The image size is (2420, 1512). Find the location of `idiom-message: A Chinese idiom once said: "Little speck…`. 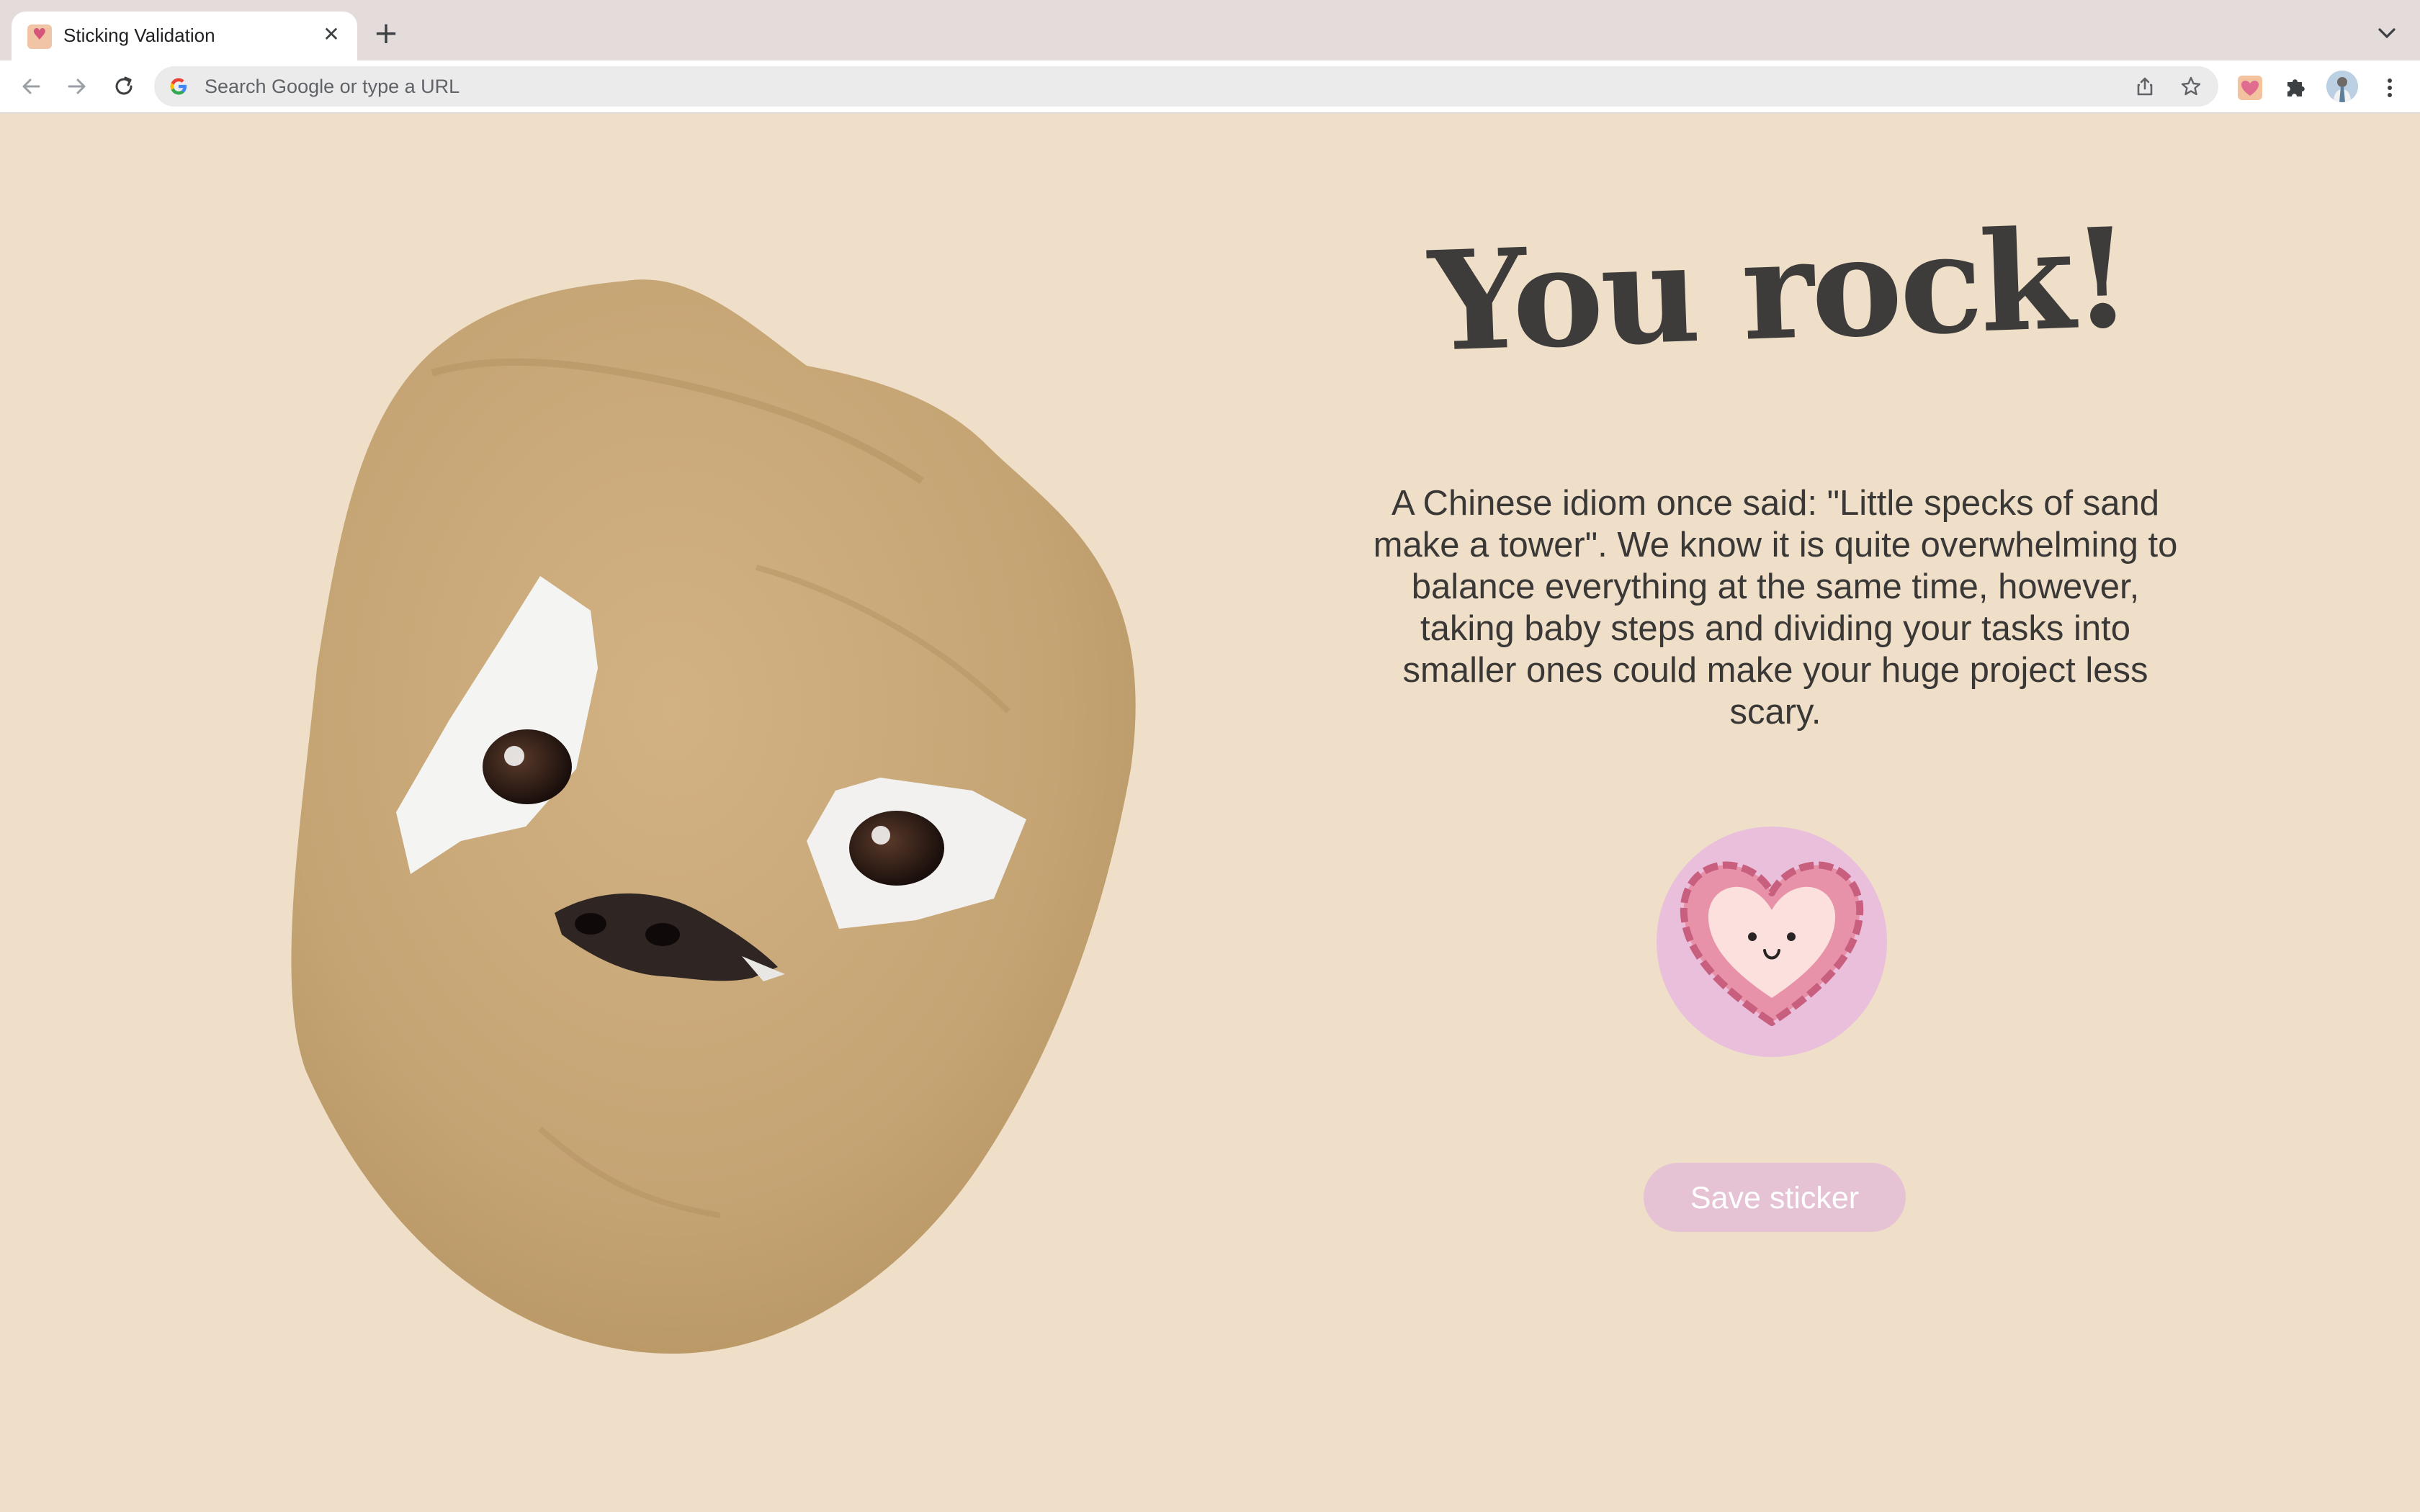

idiom-message: A Chinese idiom once said: "Little speck… is located at coordinates (1776, 608).